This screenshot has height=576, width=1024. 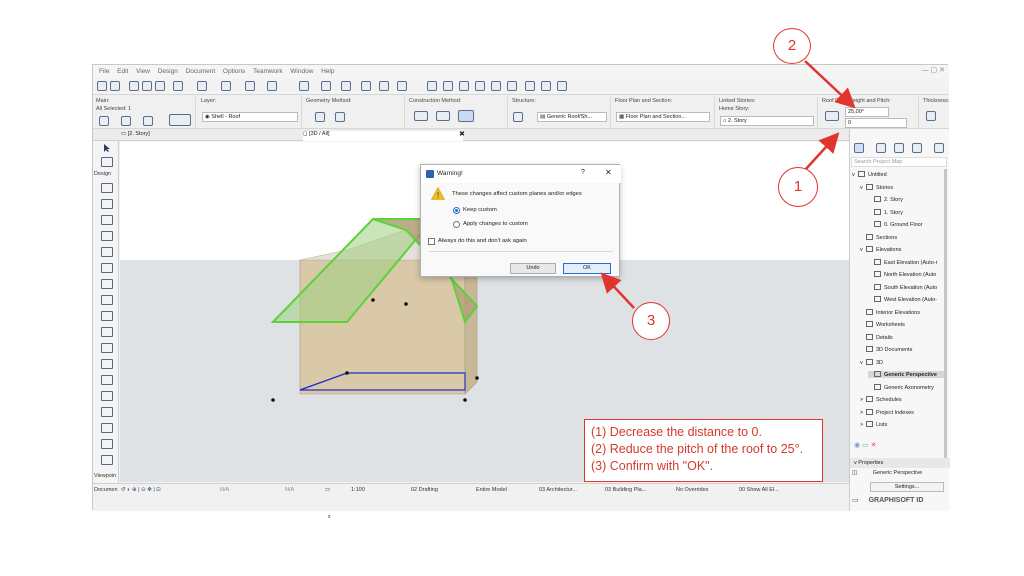 What do you see at coordinates (617, 290) in the screenshot?
I see `arrow-to-ok` at bounding box center [617, 290].